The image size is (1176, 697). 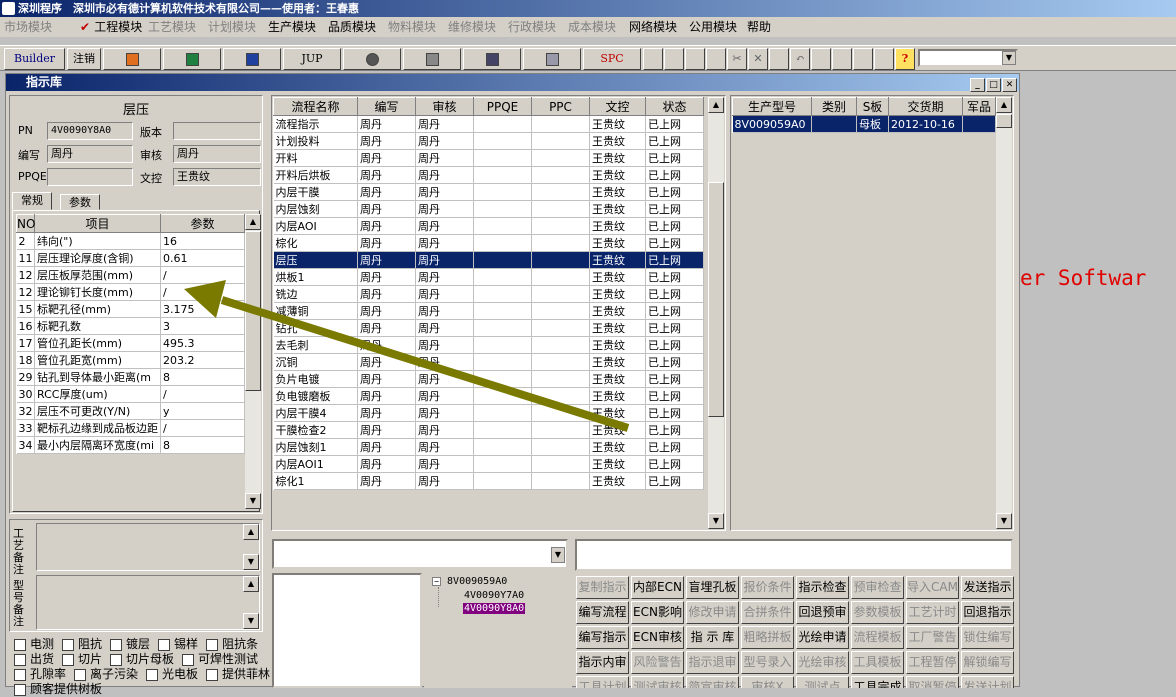 I want to click on flow-row: 钻孔 周丹 周丹 王贵纹 已上网, so click(x=488, y=328).